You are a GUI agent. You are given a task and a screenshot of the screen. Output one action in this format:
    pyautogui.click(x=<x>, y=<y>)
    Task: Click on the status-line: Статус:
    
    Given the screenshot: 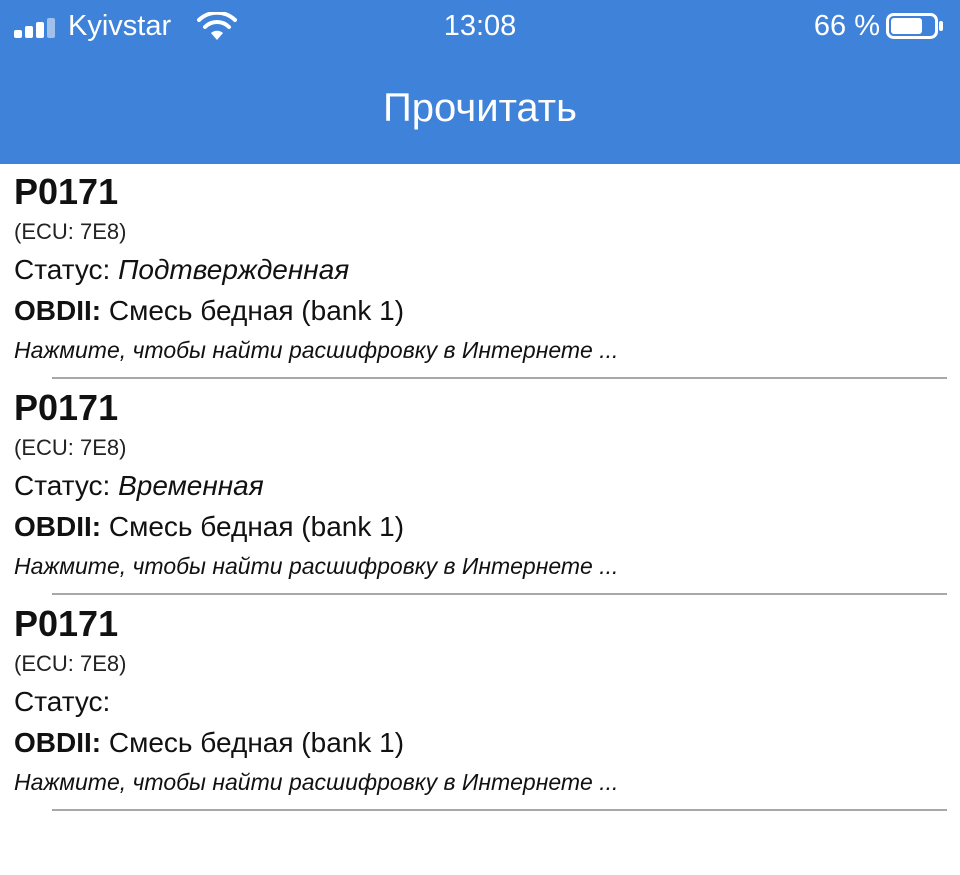 What is the action you would take?
    pyautogui.click(x=62, y=702)
    